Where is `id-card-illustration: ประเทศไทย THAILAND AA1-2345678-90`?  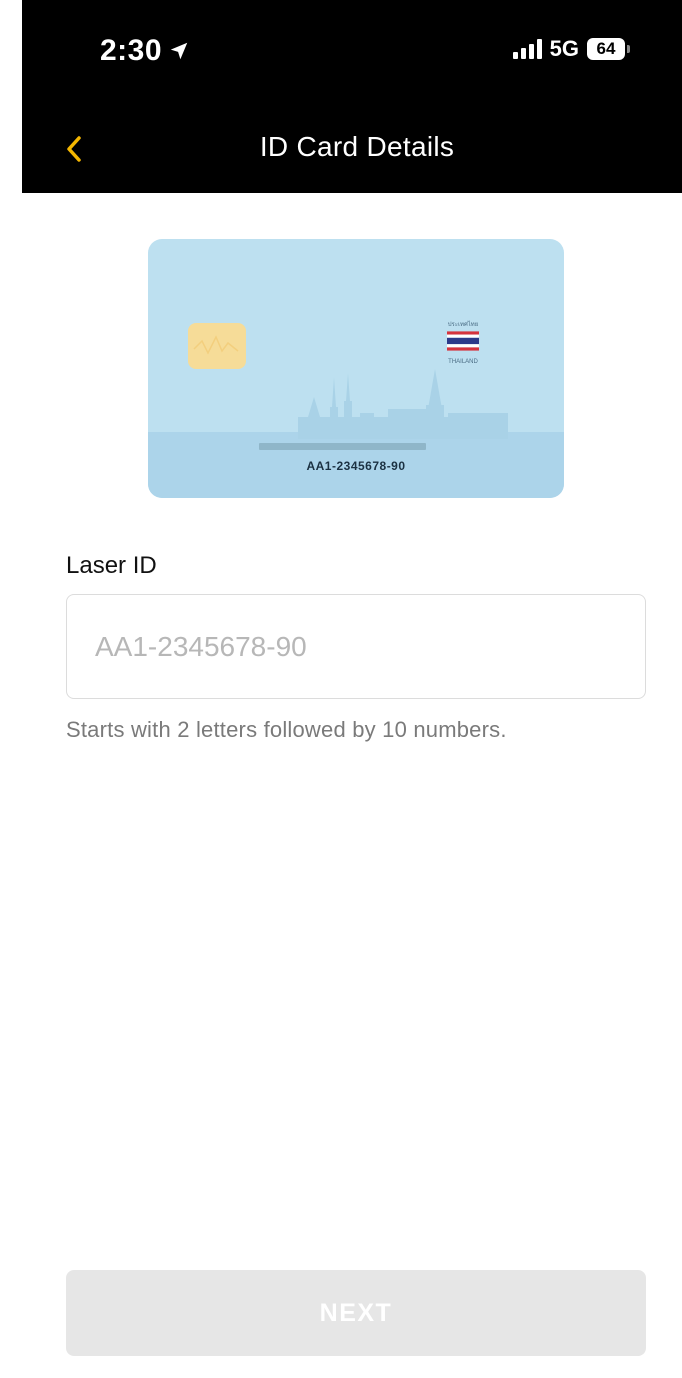
id-card-illustration: ประเทศไทย THAILAND AA1-2345678-90 is located at coordinates (356, 368).